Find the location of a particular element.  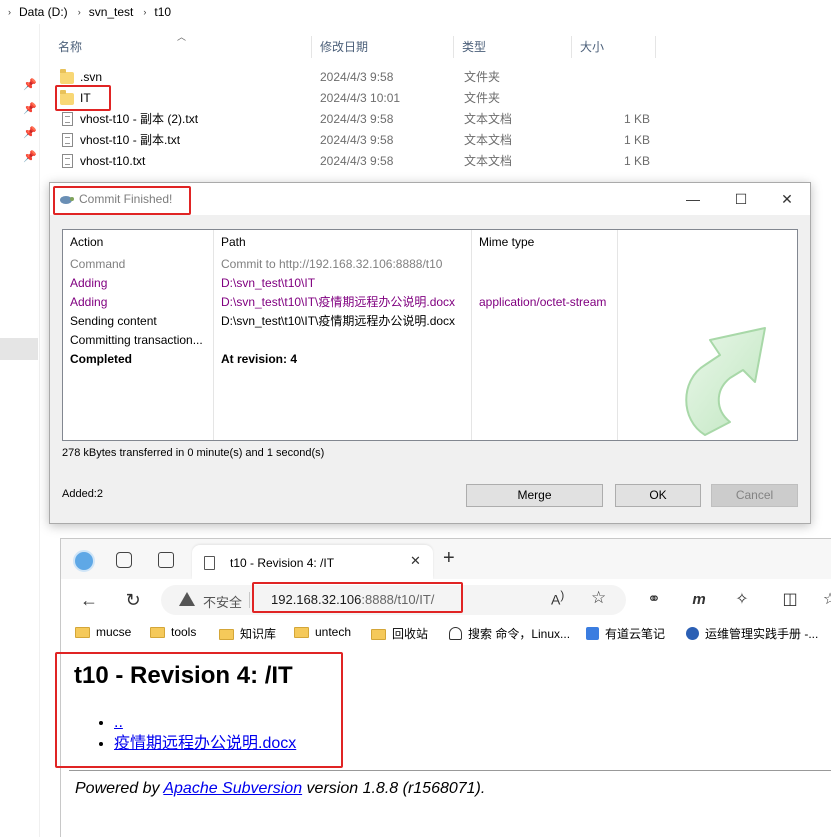

breadcrumb-folder: svn_test is located at coordinates (111, 12).